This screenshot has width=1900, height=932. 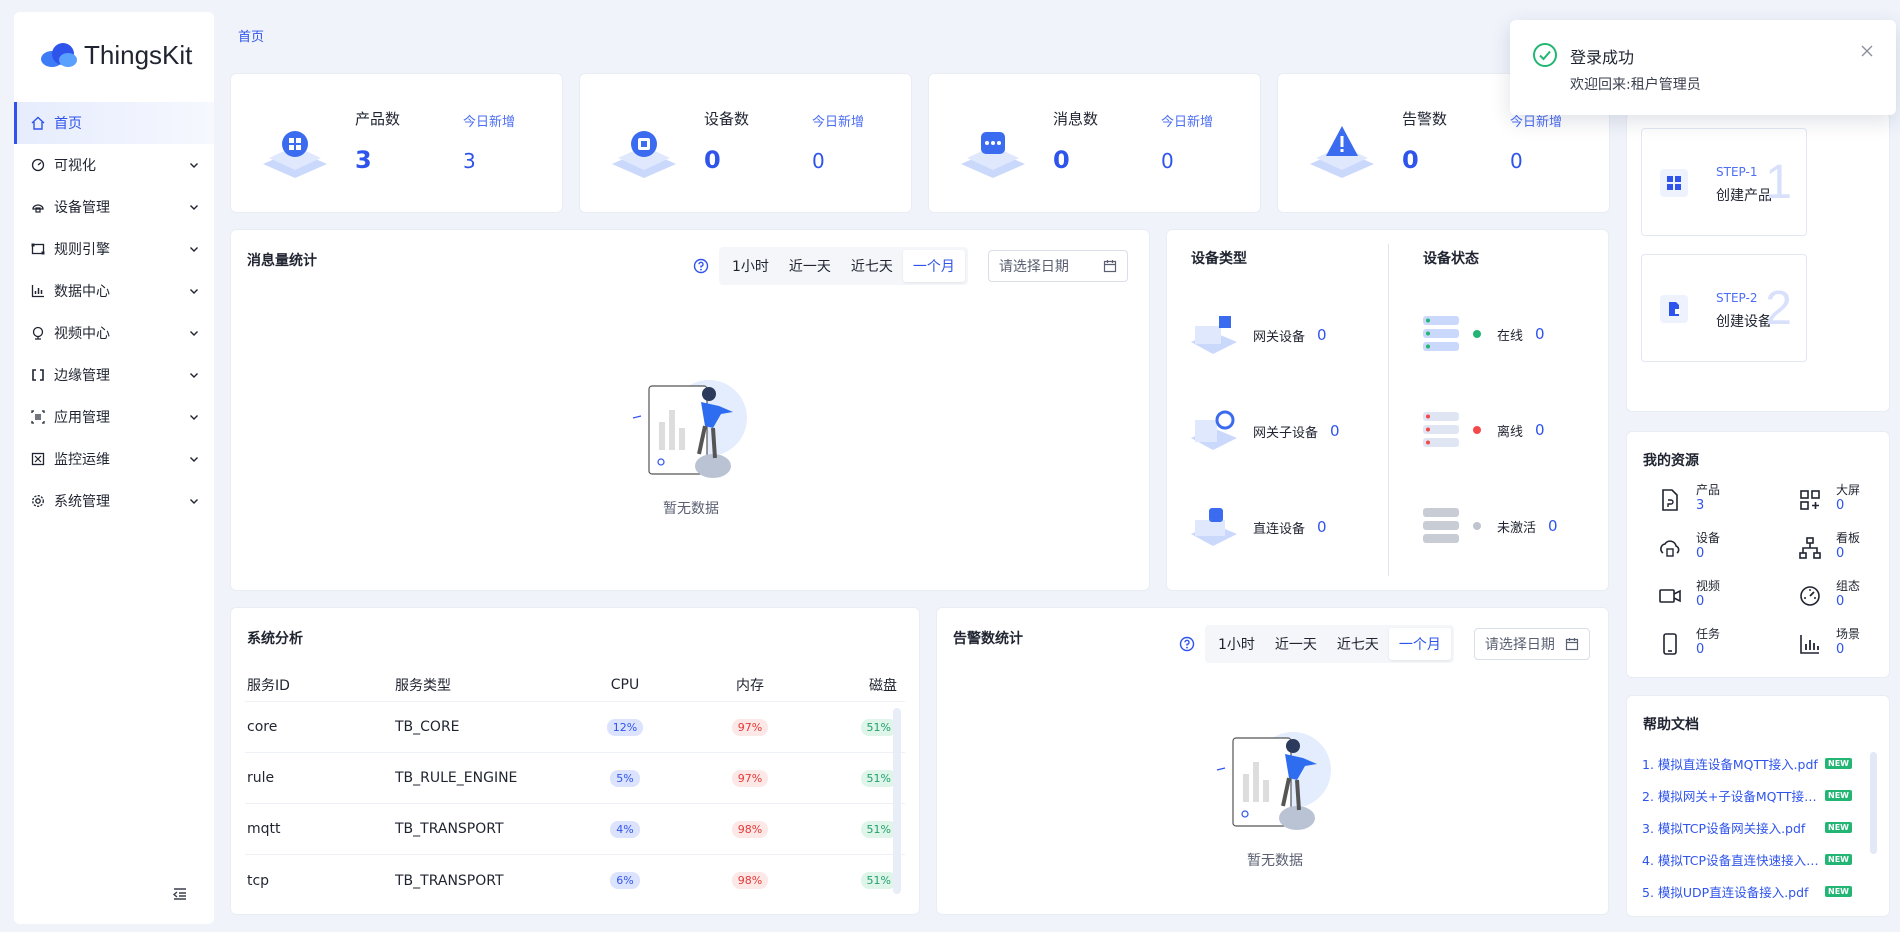 I want to click on empty-state: 暂无数据, so click(x=691, y=437).